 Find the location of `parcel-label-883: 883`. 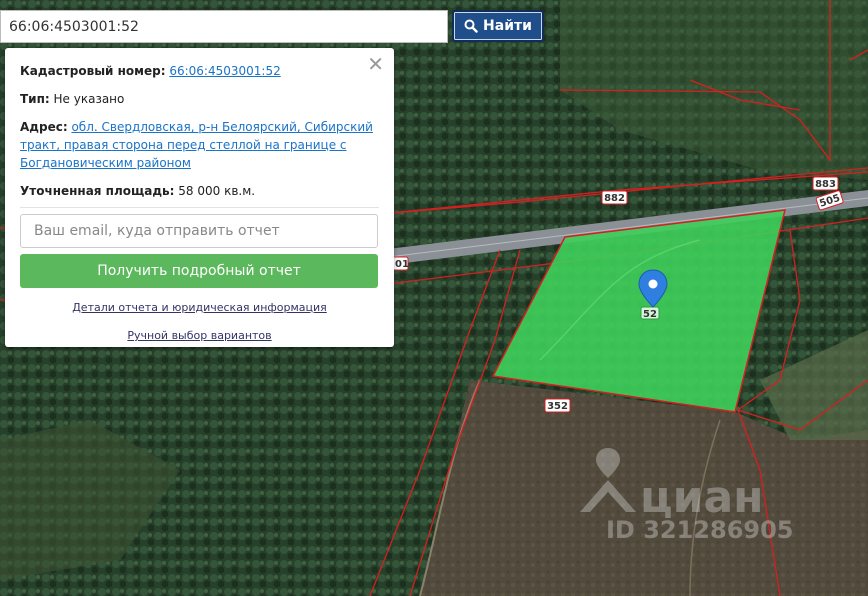

parcel-label-883: 883 is located at coordinates (825, 183).